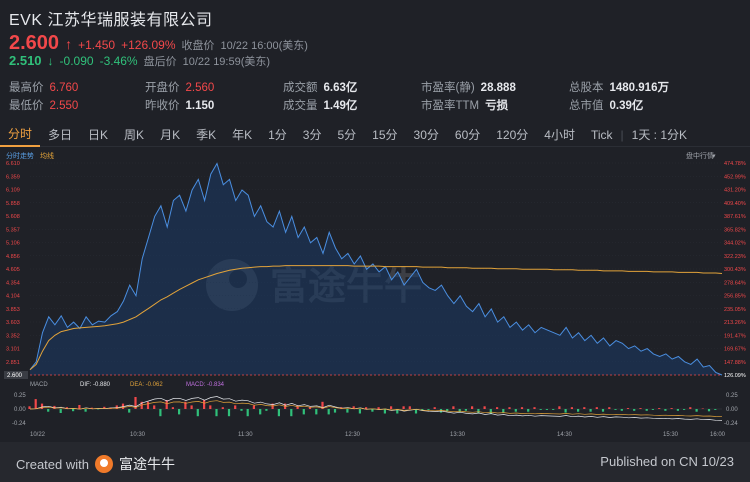 The height and width of the screenshot is (482, 750). What do you see at coordinates (375, 462) in the screenshot?
I see `footer: Created with 富途牛牛 Published on CN 10/23` at bounding box center [375, 462].